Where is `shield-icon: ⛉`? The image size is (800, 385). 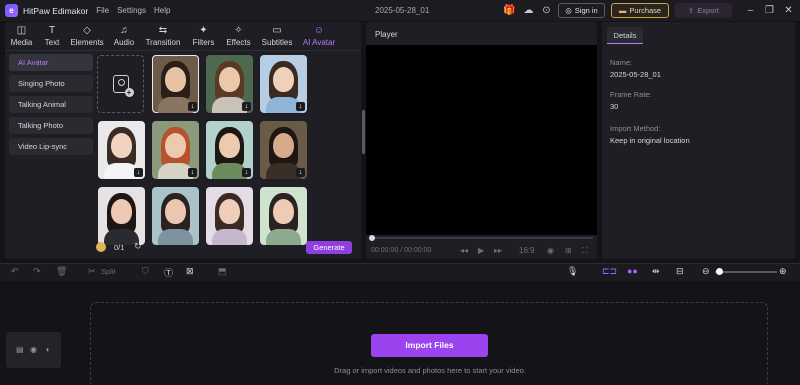
shield-icon: ⛉ is located at coordinates (145, 271).